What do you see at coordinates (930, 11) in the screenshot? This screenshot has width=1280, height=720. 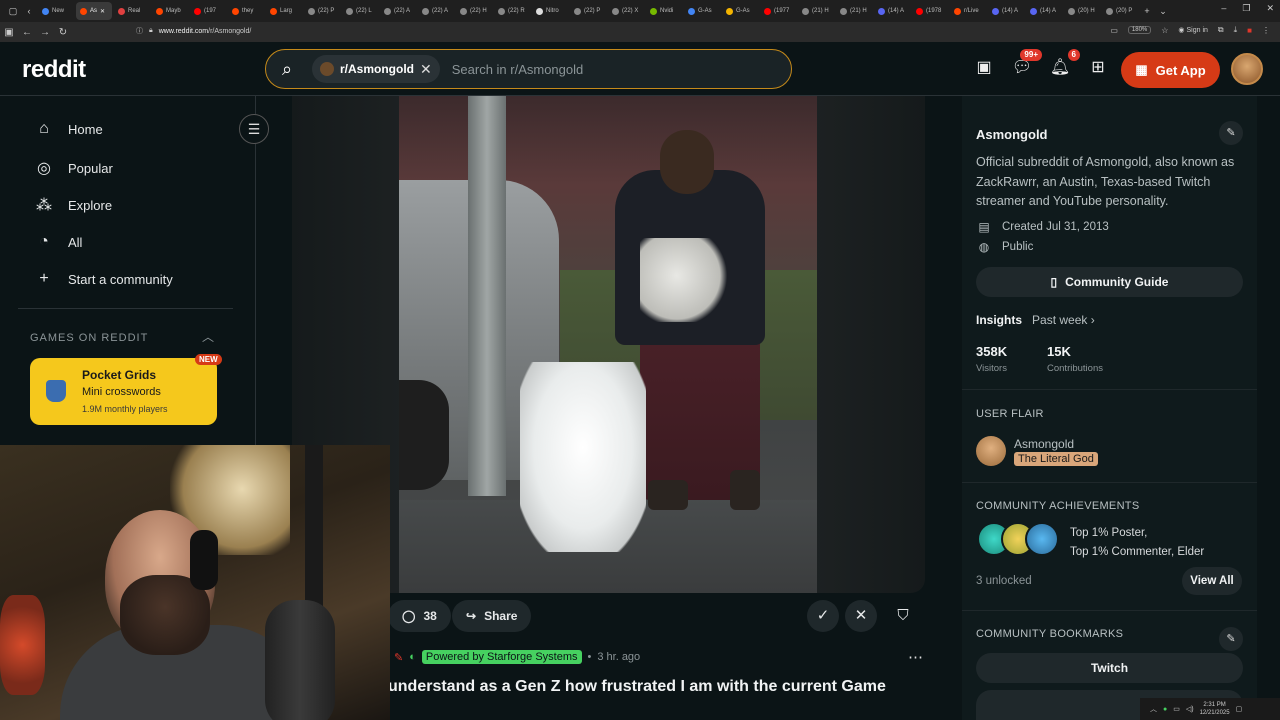 I see `browser-tab: (1978` at bounding box center [930, 11].